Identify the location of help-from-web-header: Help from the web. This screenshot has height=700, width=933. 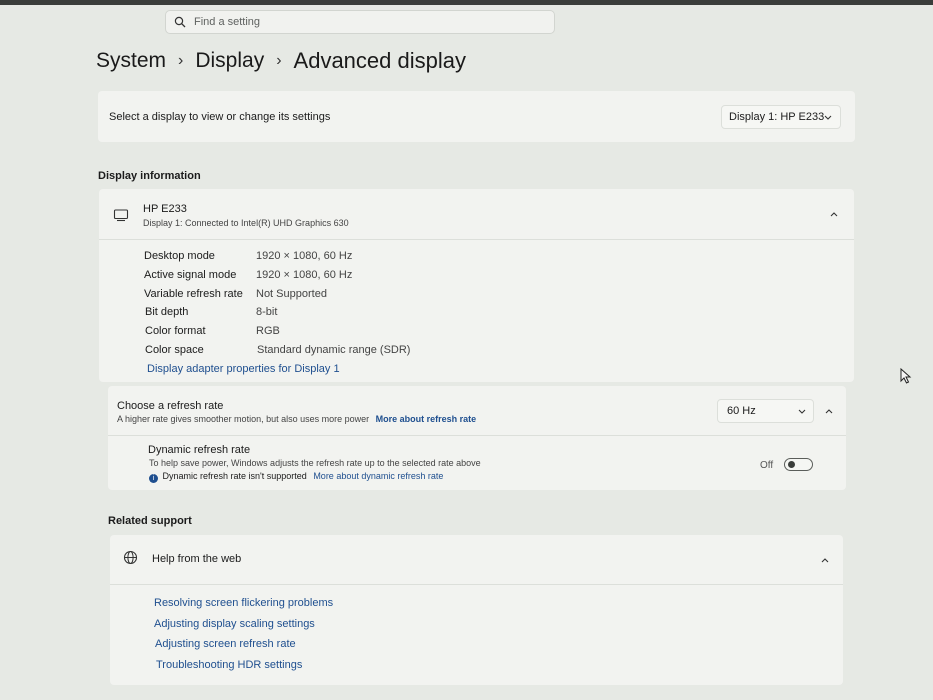
(476, 559).